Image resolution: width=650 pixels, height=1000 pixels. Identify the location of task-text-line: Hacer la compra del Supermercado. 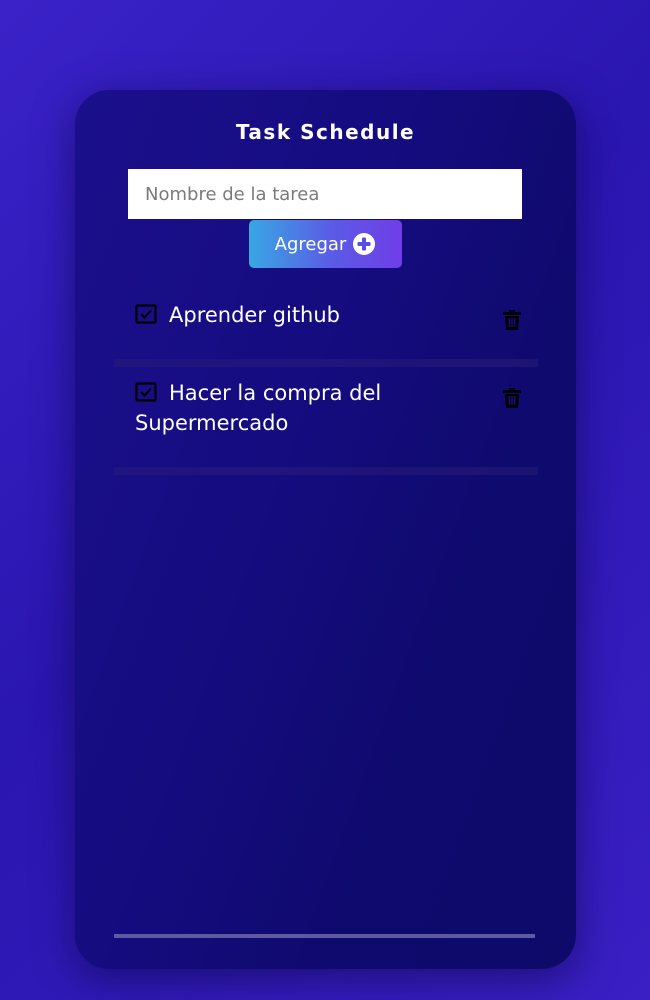
(326, 408).